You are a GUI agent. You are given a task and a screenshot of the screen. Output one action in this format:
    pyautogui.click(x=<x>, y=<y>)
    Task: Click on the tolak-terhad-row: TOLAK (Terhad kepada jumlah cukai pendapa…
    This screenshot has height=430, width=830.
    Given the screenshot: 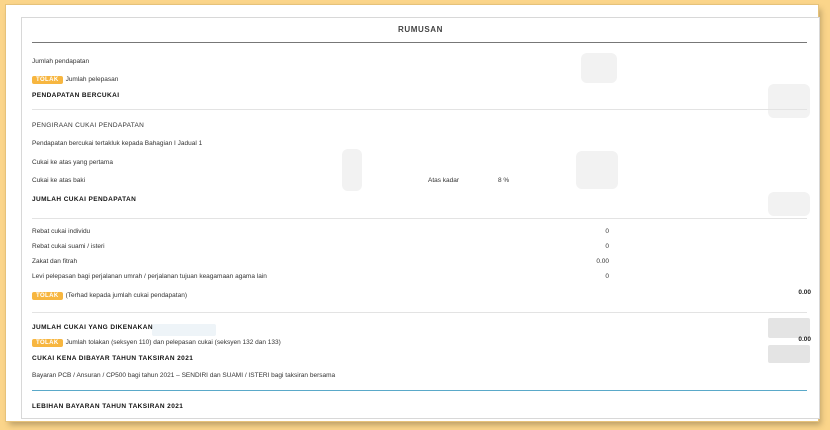 What is the action you would take?
    pyautogui.click(x=109, y=296)
    